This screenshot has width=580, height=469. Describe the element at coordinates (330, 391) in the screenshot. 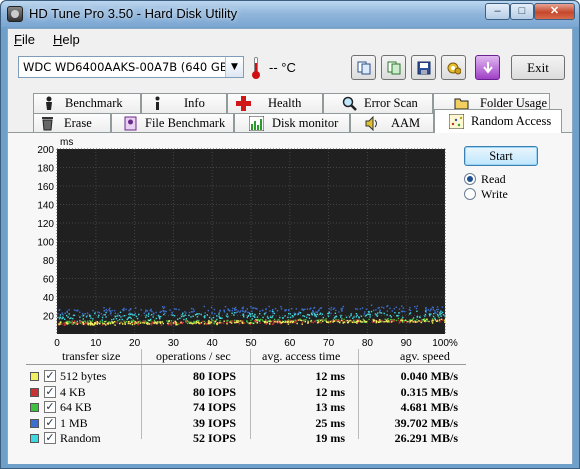

I see `access-time-value: 12 ms` at that location.